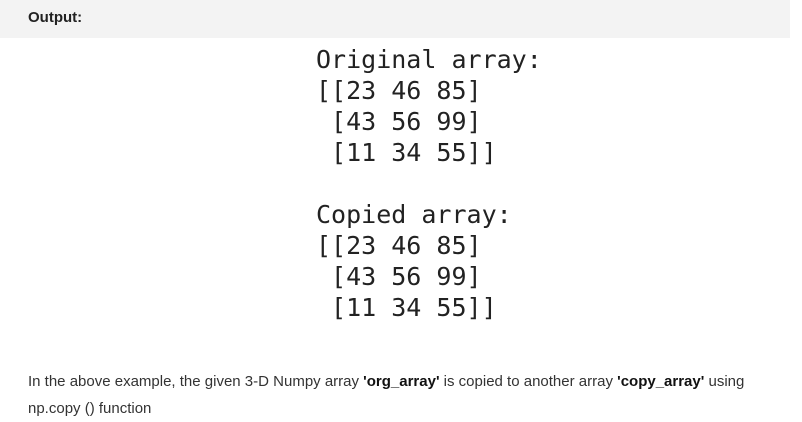  What do you see at coordinates (401, 381) in the screenshot?
I see `org-array-term: 'org_array'` at bounding box center [401, 381].